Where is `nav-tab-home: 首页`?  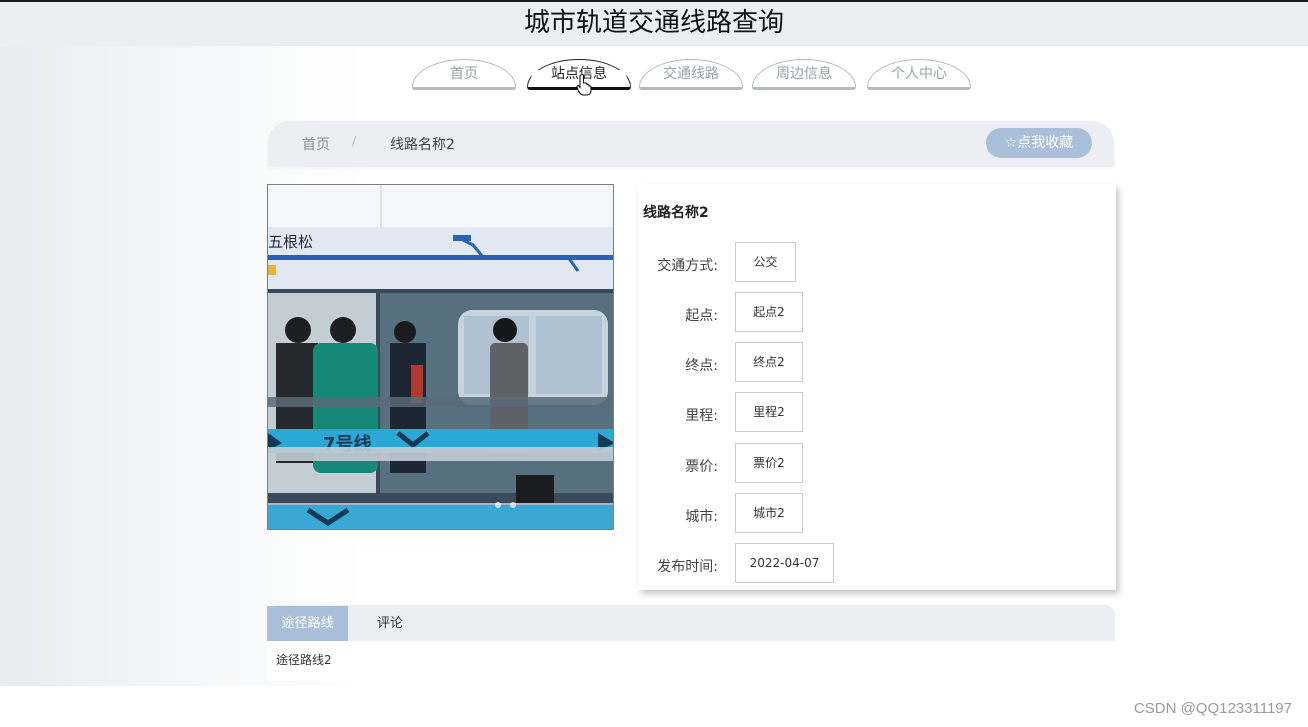
nav-tab-home: 首页 is located at coordinates (464, 74).